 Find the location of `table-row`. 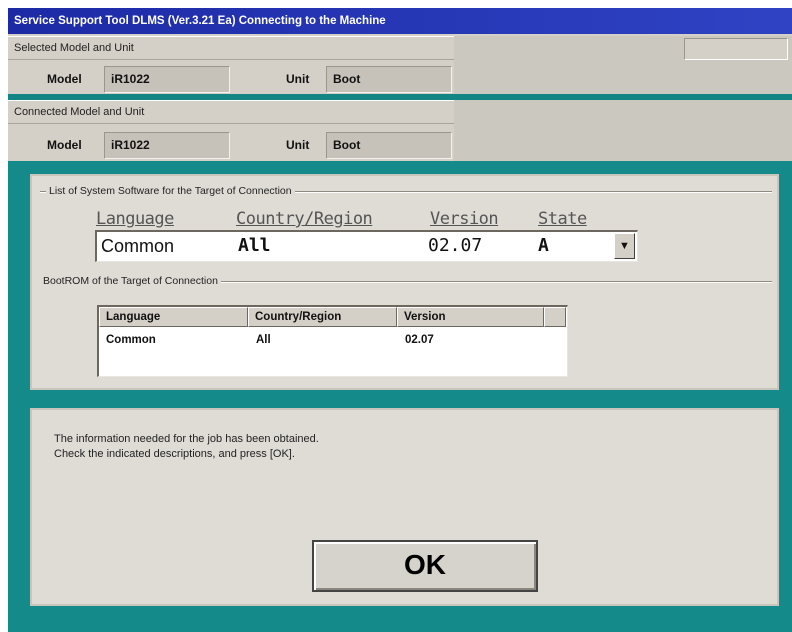

table-row is located at coordinates (332, 339).